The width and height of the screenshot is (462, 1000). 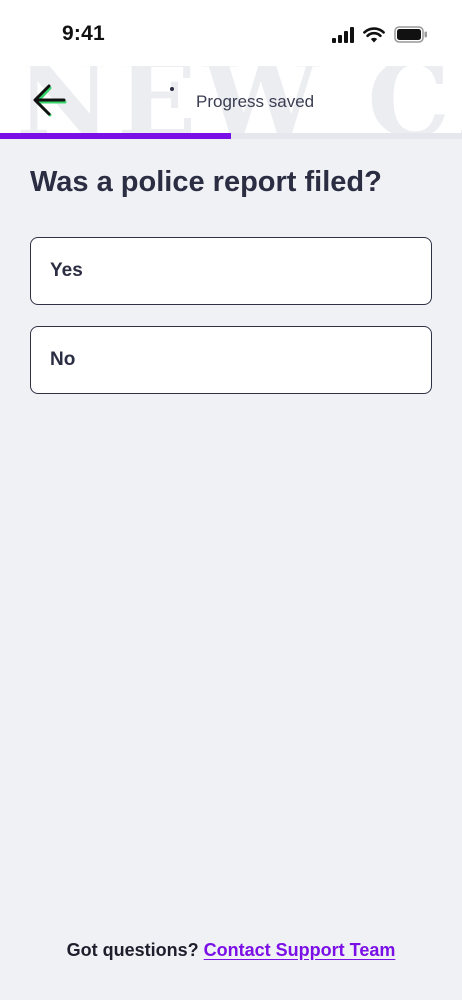 What do you see at coordinates (83, 33) in the screenshot?
I see `status-time: 9:41` at bounding box center [83, 33].